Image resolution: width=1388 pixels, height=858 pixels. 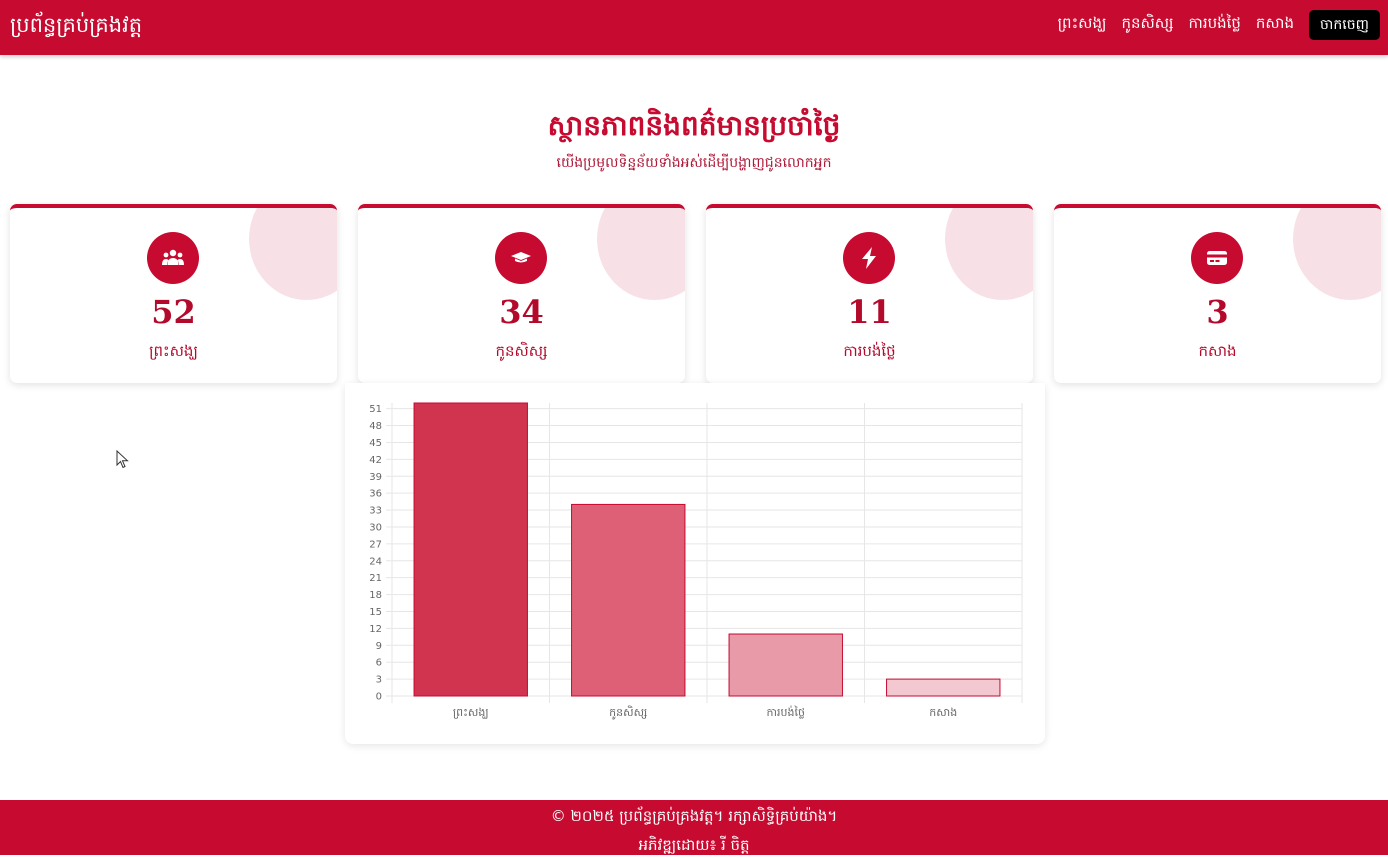 I want to click on mouse-cursor-icon, so click(x=123, y=461).